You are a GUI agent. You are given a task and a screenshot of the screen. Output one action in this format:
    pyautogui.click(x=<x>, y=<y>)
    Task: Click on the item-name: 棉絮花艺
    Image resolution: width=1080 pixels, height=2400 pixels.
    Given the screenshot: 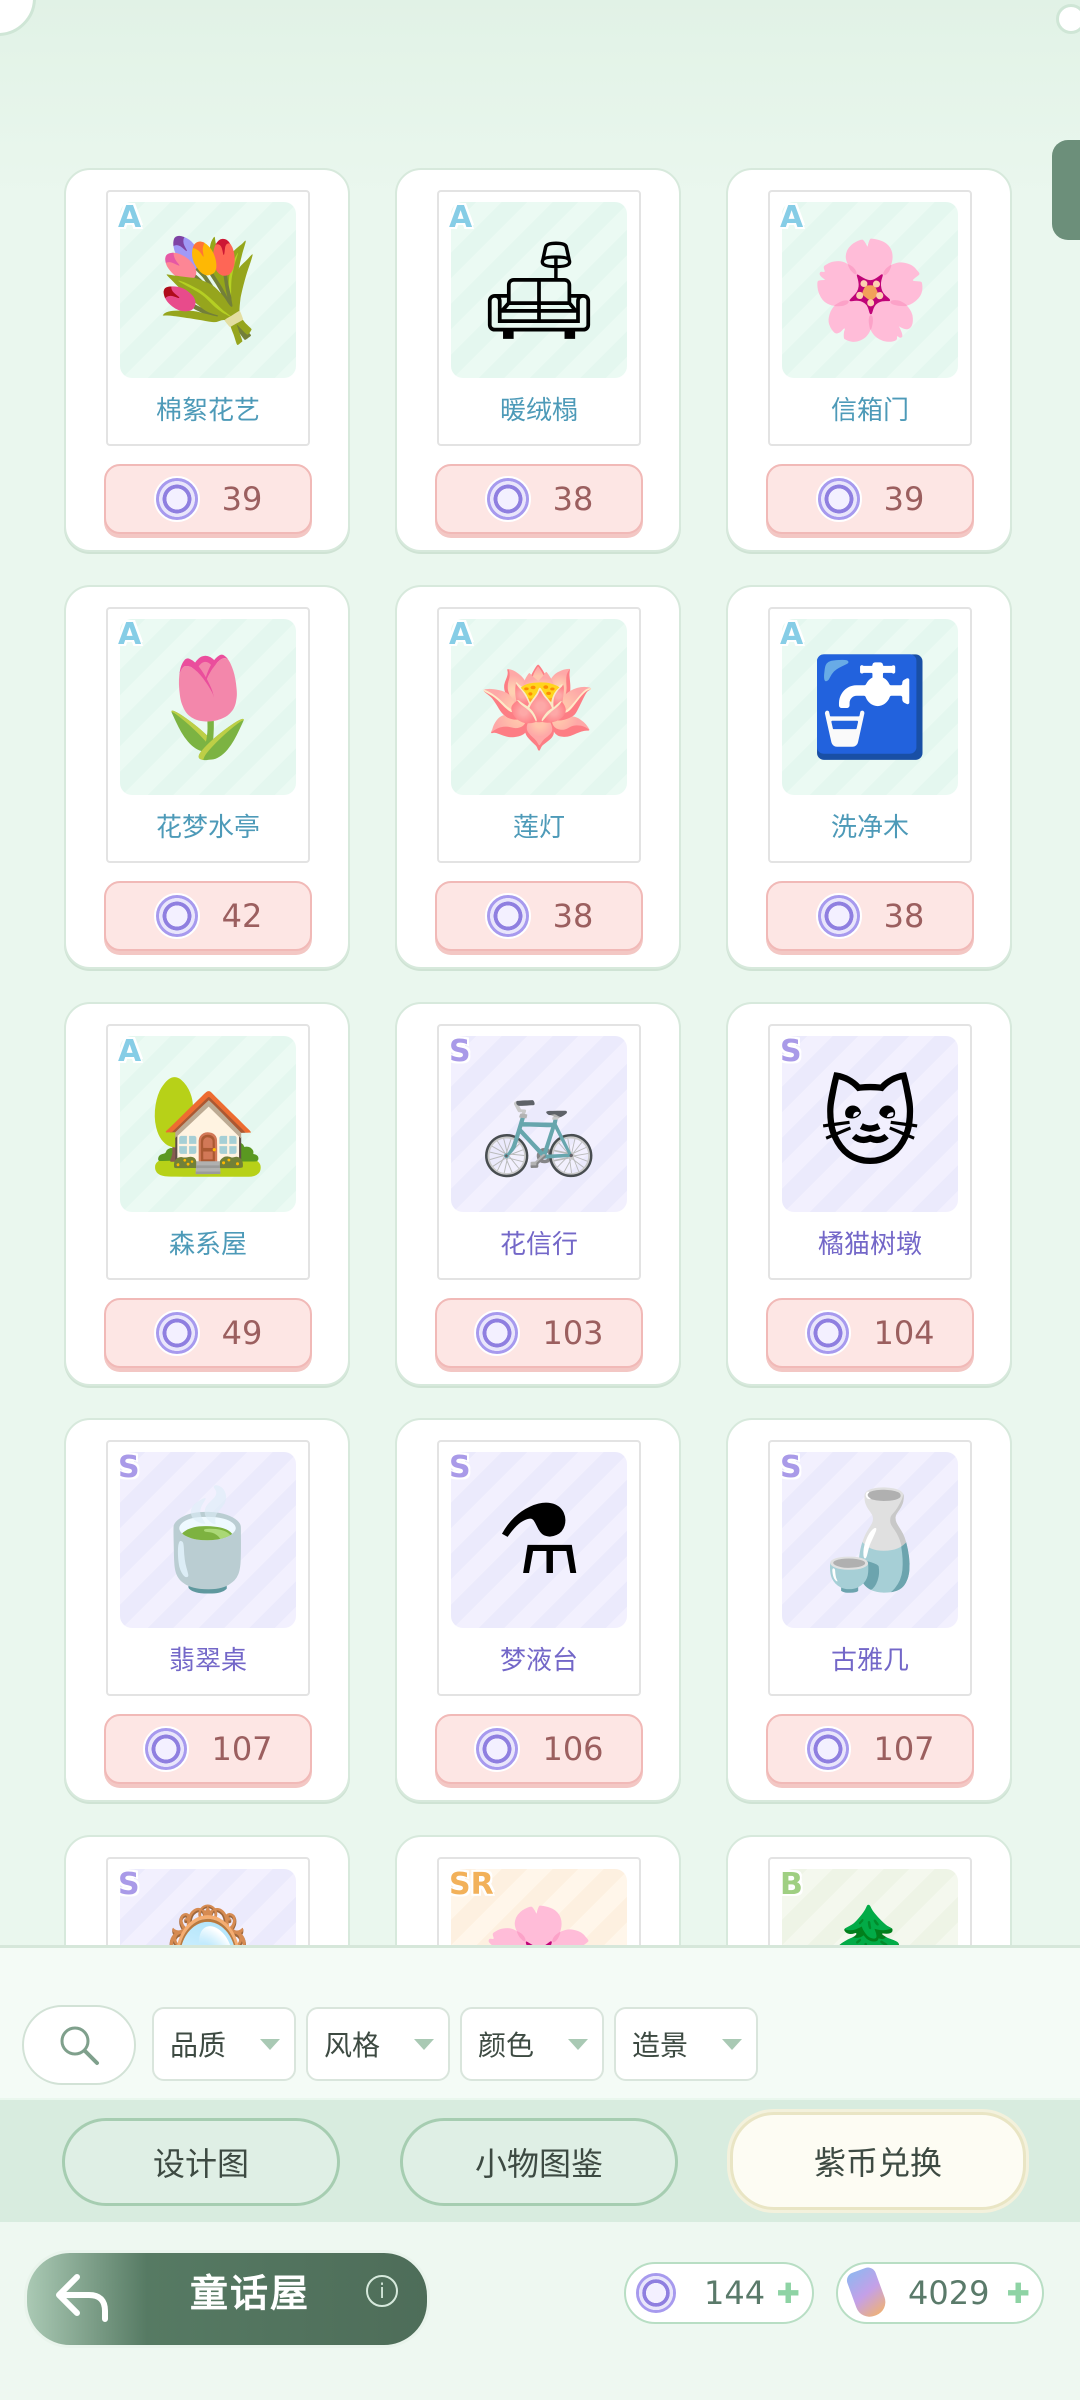 What is the action you would take?
    pyautogui.click(x=207, y=411)
    